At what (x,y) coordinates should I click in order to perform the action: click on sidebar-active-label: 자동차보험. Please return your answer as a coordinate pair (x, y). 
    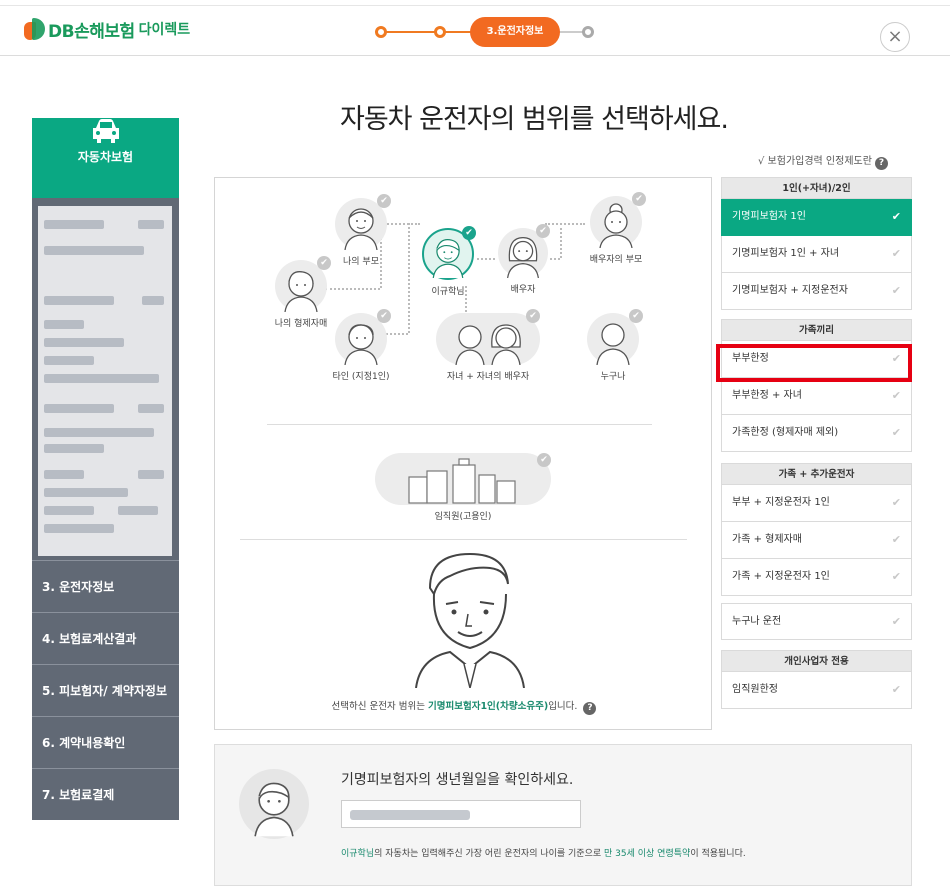
    Looking at the image, I should click on (105, 157).